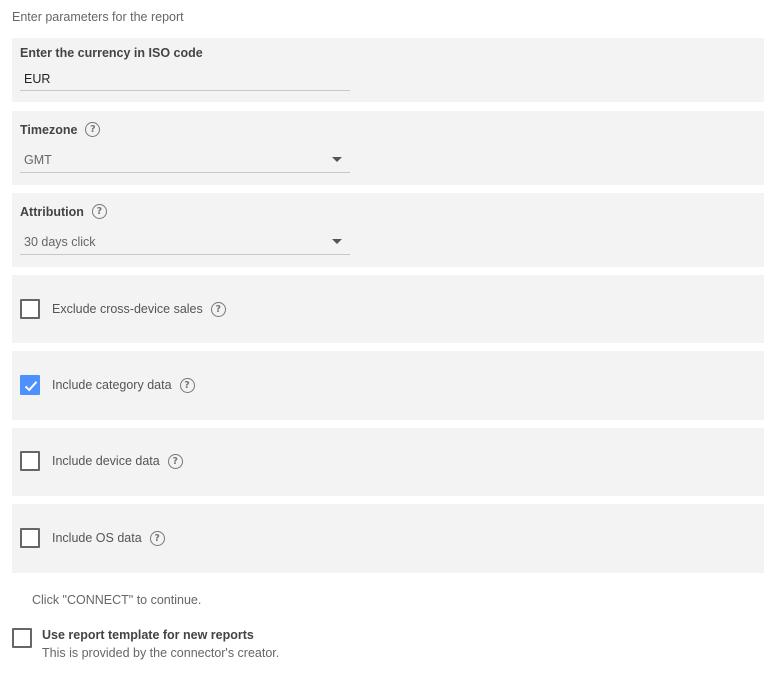 This screenshot has width=775, height=673. Describe the element at coordinates (30, 461) in the screenshot. I see `device-checkbox` at that location.